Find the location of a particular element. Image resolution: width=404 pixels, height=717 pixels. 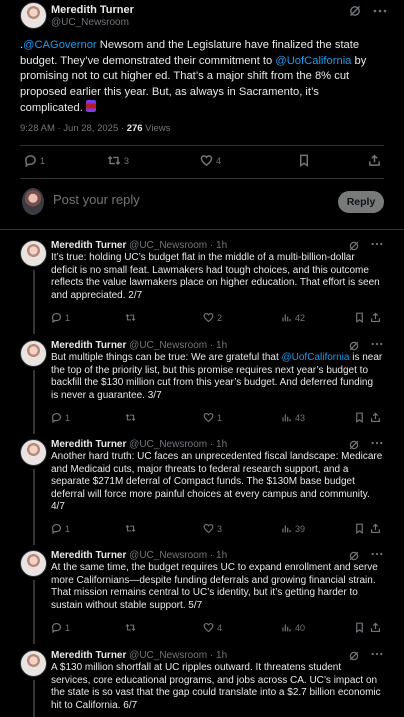

post-meta: 9:28 AM · Jun 28, 2025 · 276 Views is located at coordinates (95, 128).